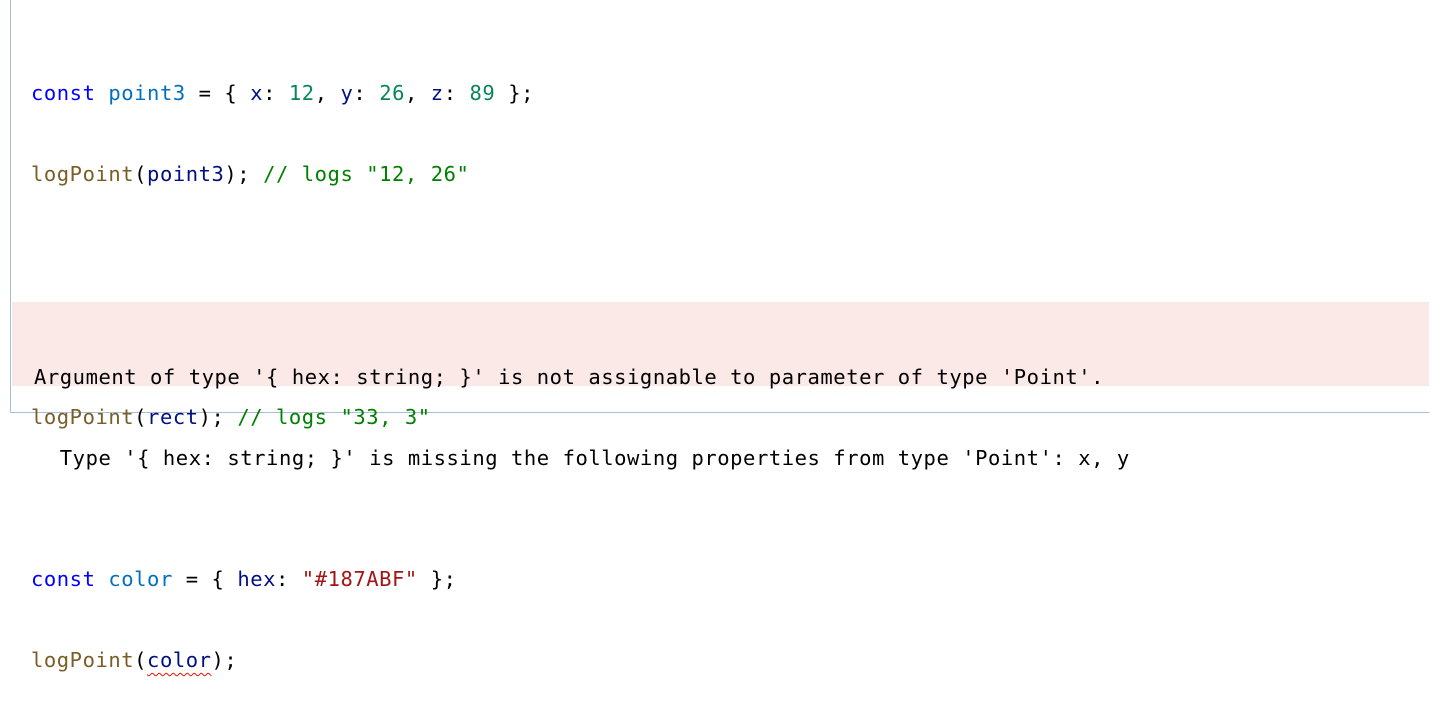 The width and height of the screenshot is (1443, 725). Describe the element at coordinates (256, 579) in the screenshot. I see `property-name: hex` at that location.